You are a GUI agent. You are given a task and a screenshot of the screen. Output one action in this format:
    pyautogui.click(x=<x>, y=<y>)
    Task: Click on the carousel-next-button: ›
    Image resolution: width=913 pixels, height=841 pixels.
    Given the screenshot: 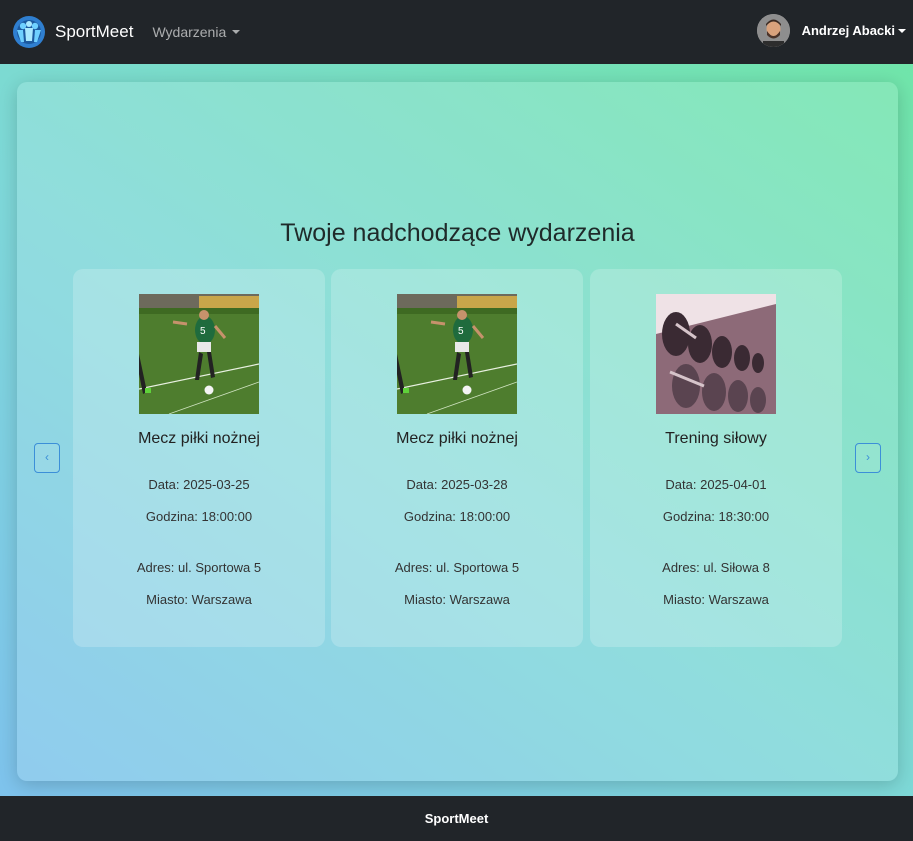 What is the action you would take?
    pyautogui.click(x=868, y=458)
    